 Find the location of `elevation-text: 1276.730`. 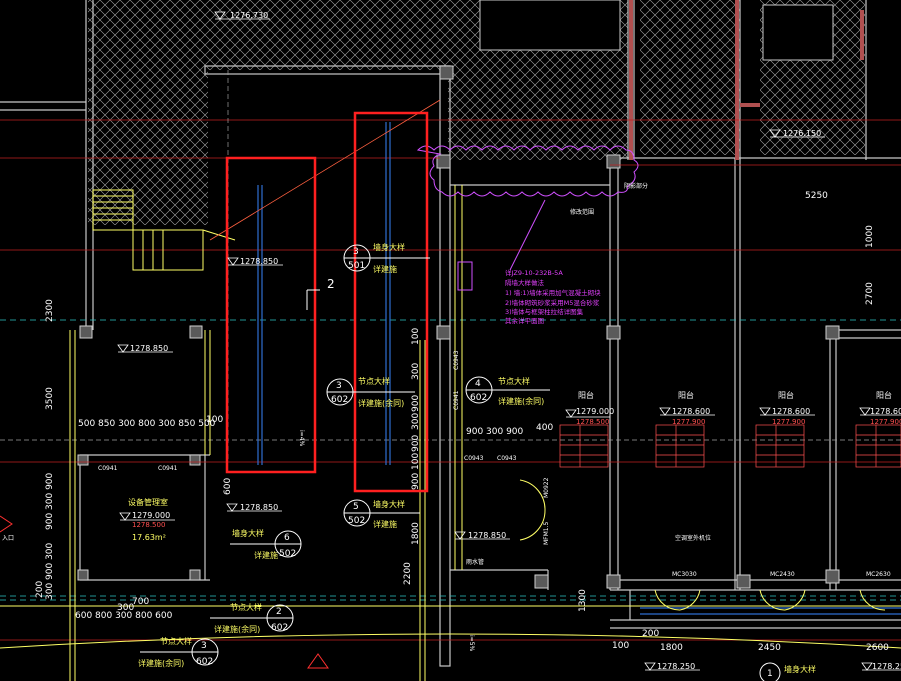

elevation-text: 1276.730 is located at coordinates (249, 15).